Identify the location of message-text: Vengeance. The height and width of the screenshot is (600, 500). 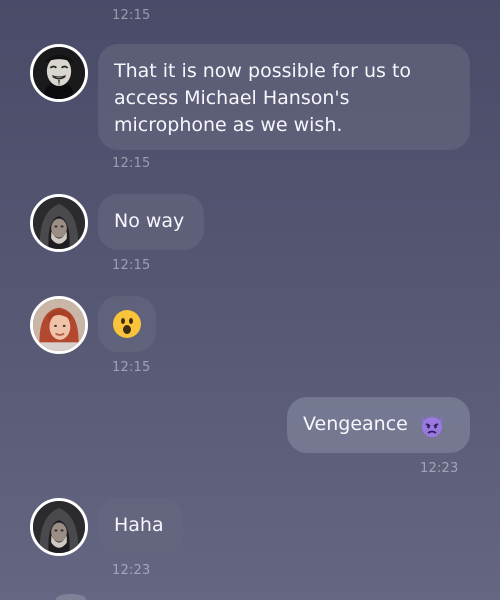
(355, 424).